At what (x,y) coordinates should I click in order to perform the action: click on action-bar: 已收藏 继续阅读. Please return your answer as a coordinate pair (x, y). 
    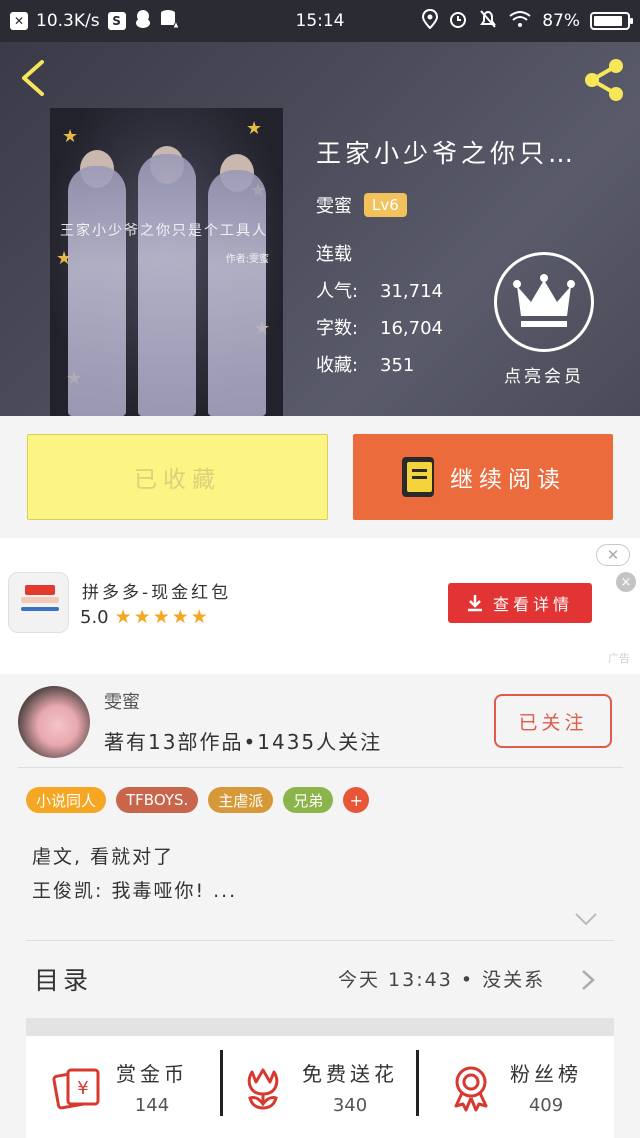
    Looking at the image, I should click on (320, 477).